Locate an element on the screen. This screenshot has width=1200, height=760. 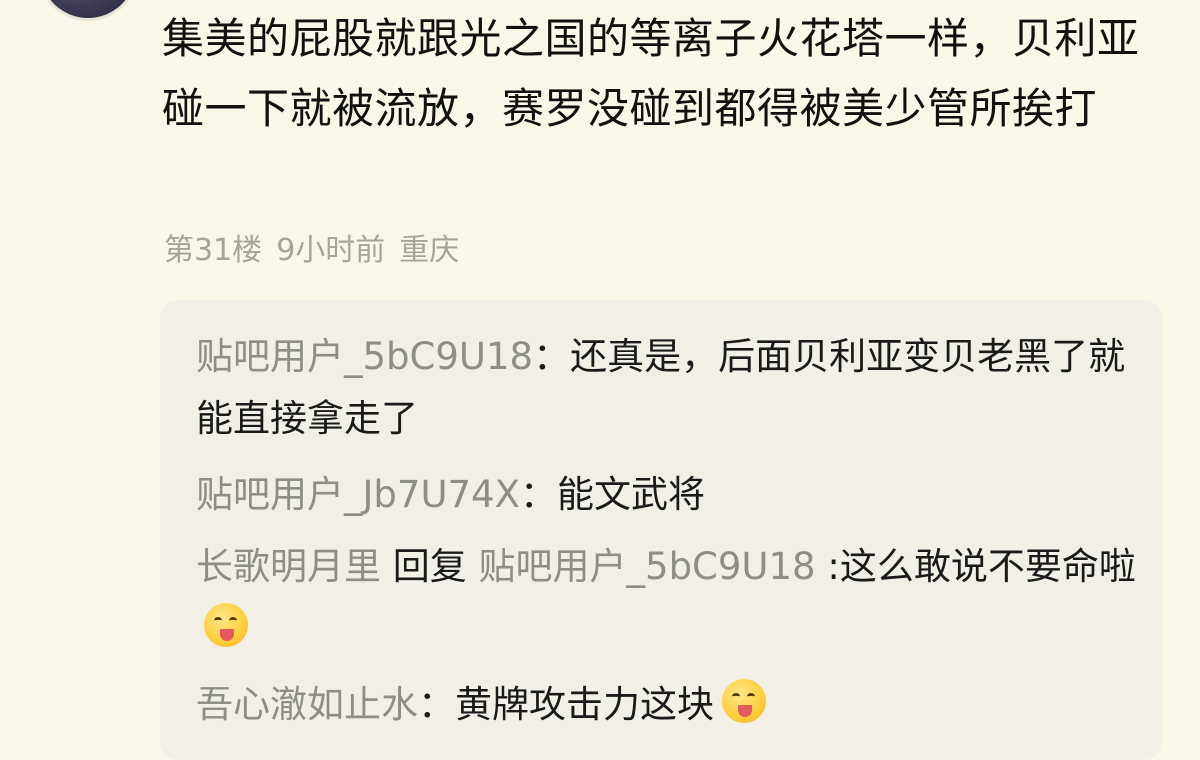
reply-username: 贴吧用户_5bC9U18 is located at coordinates (364, 356).